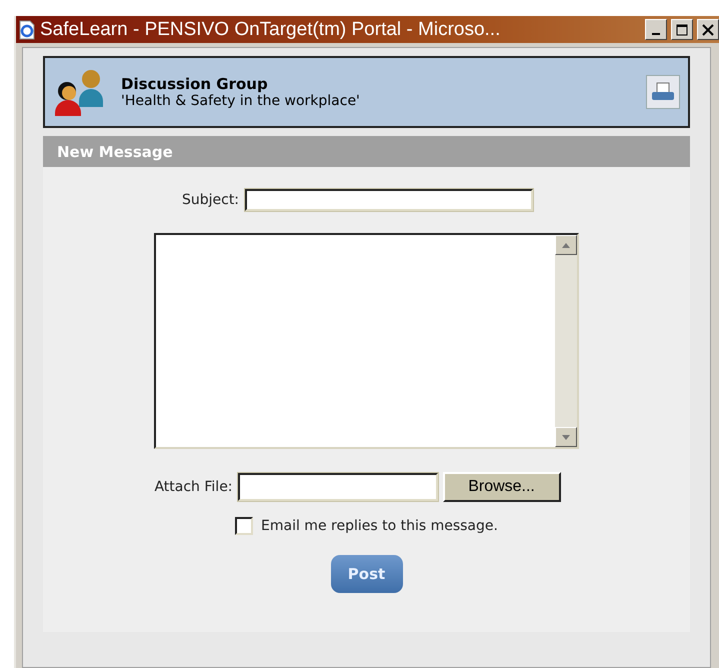  Describe the element at coordinates (656, 33) in the screenshot. I see `minimize-icon` at that location.